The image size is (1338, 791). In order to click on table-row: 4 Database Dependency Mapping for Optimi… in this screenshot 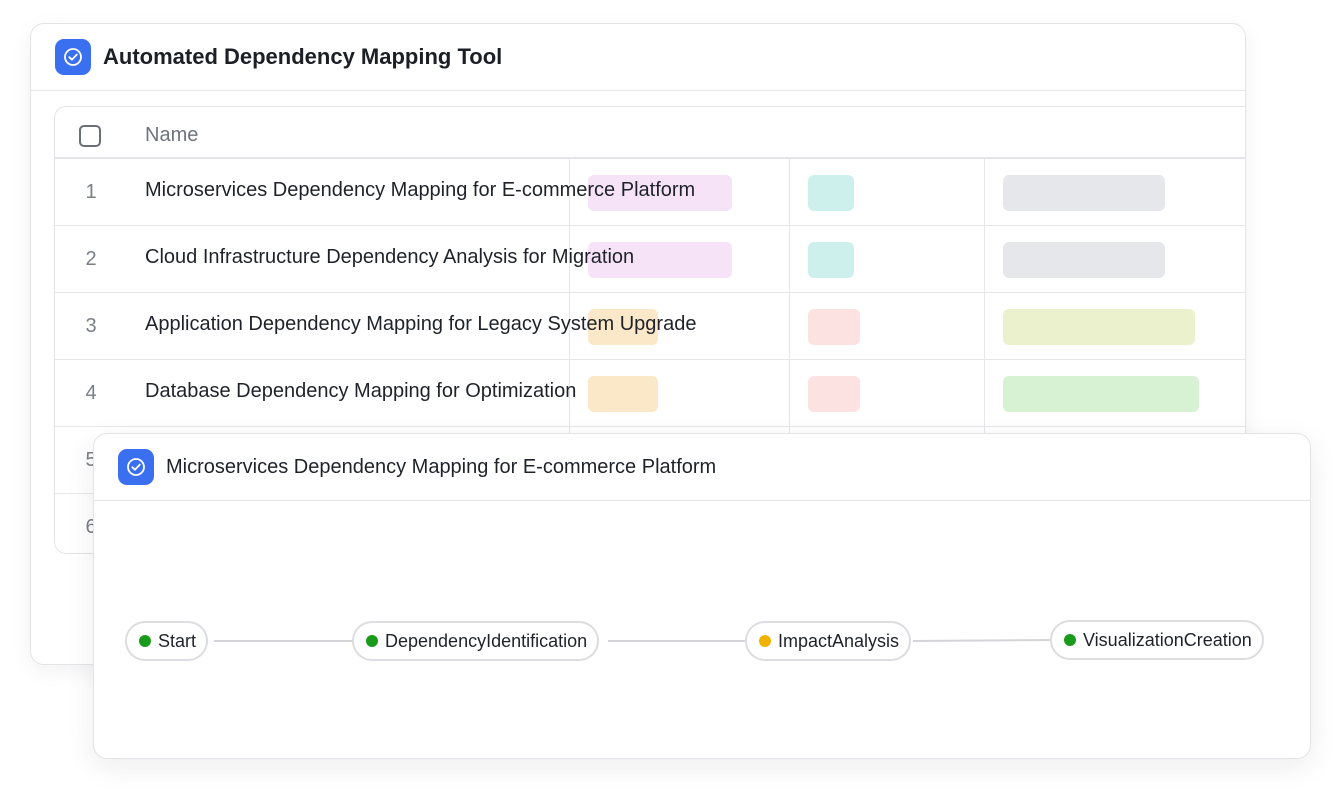, I will do `click(650, 393)`.